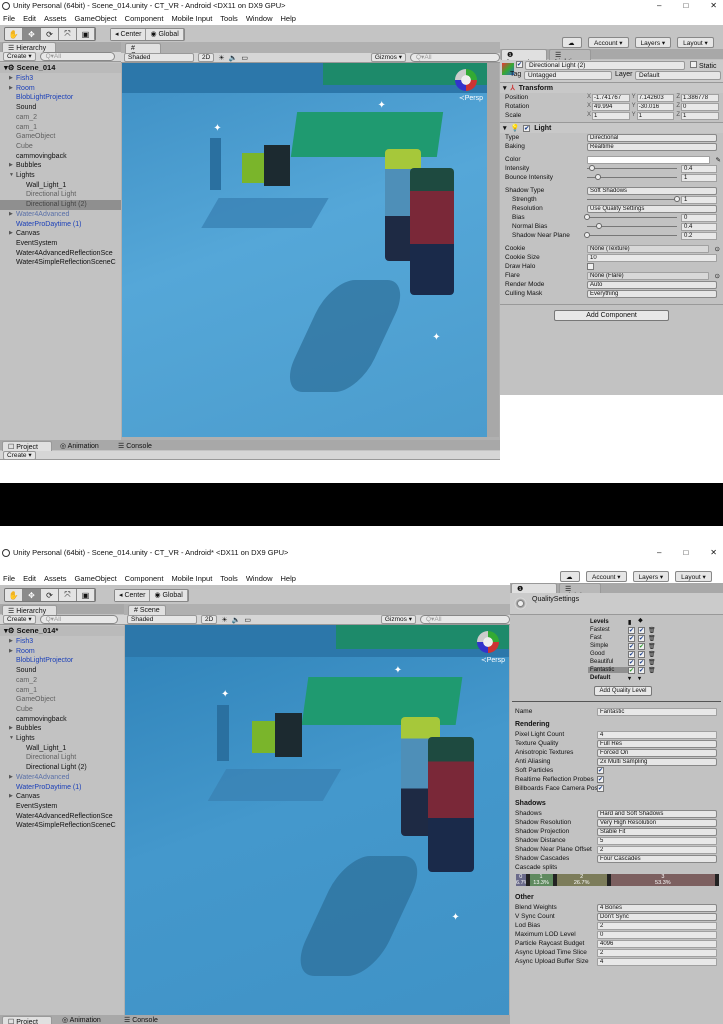  What do you see at coordinates (608, 646) in the screenshot?
I see `quality-level-name: Simple` at bounding box center [608, 646].